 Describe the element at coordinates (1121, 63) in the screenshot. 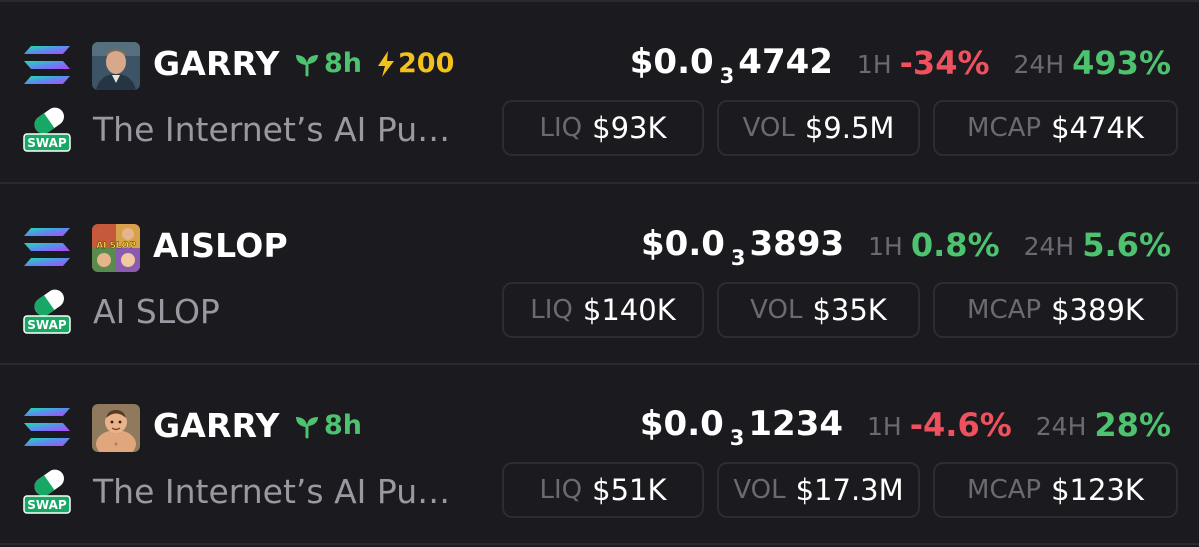

I see `change-24h: 493%` at that location.